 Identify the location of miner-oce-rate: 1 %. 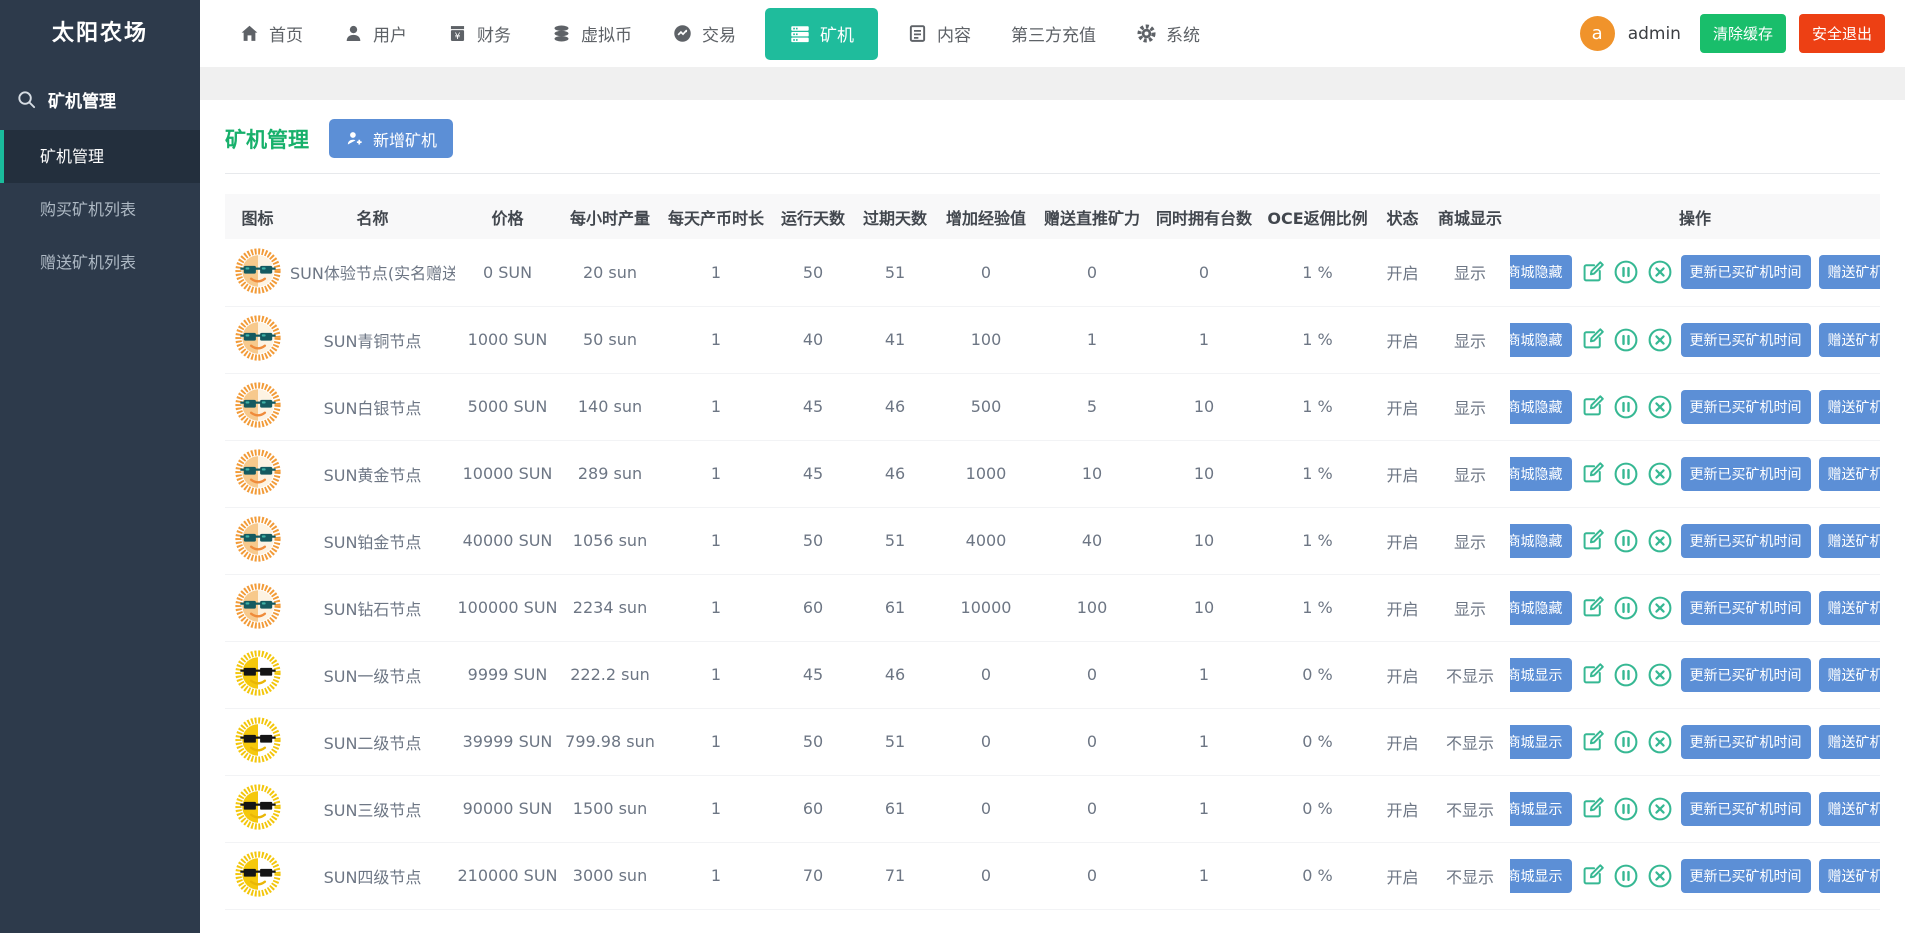
(1317, 273).